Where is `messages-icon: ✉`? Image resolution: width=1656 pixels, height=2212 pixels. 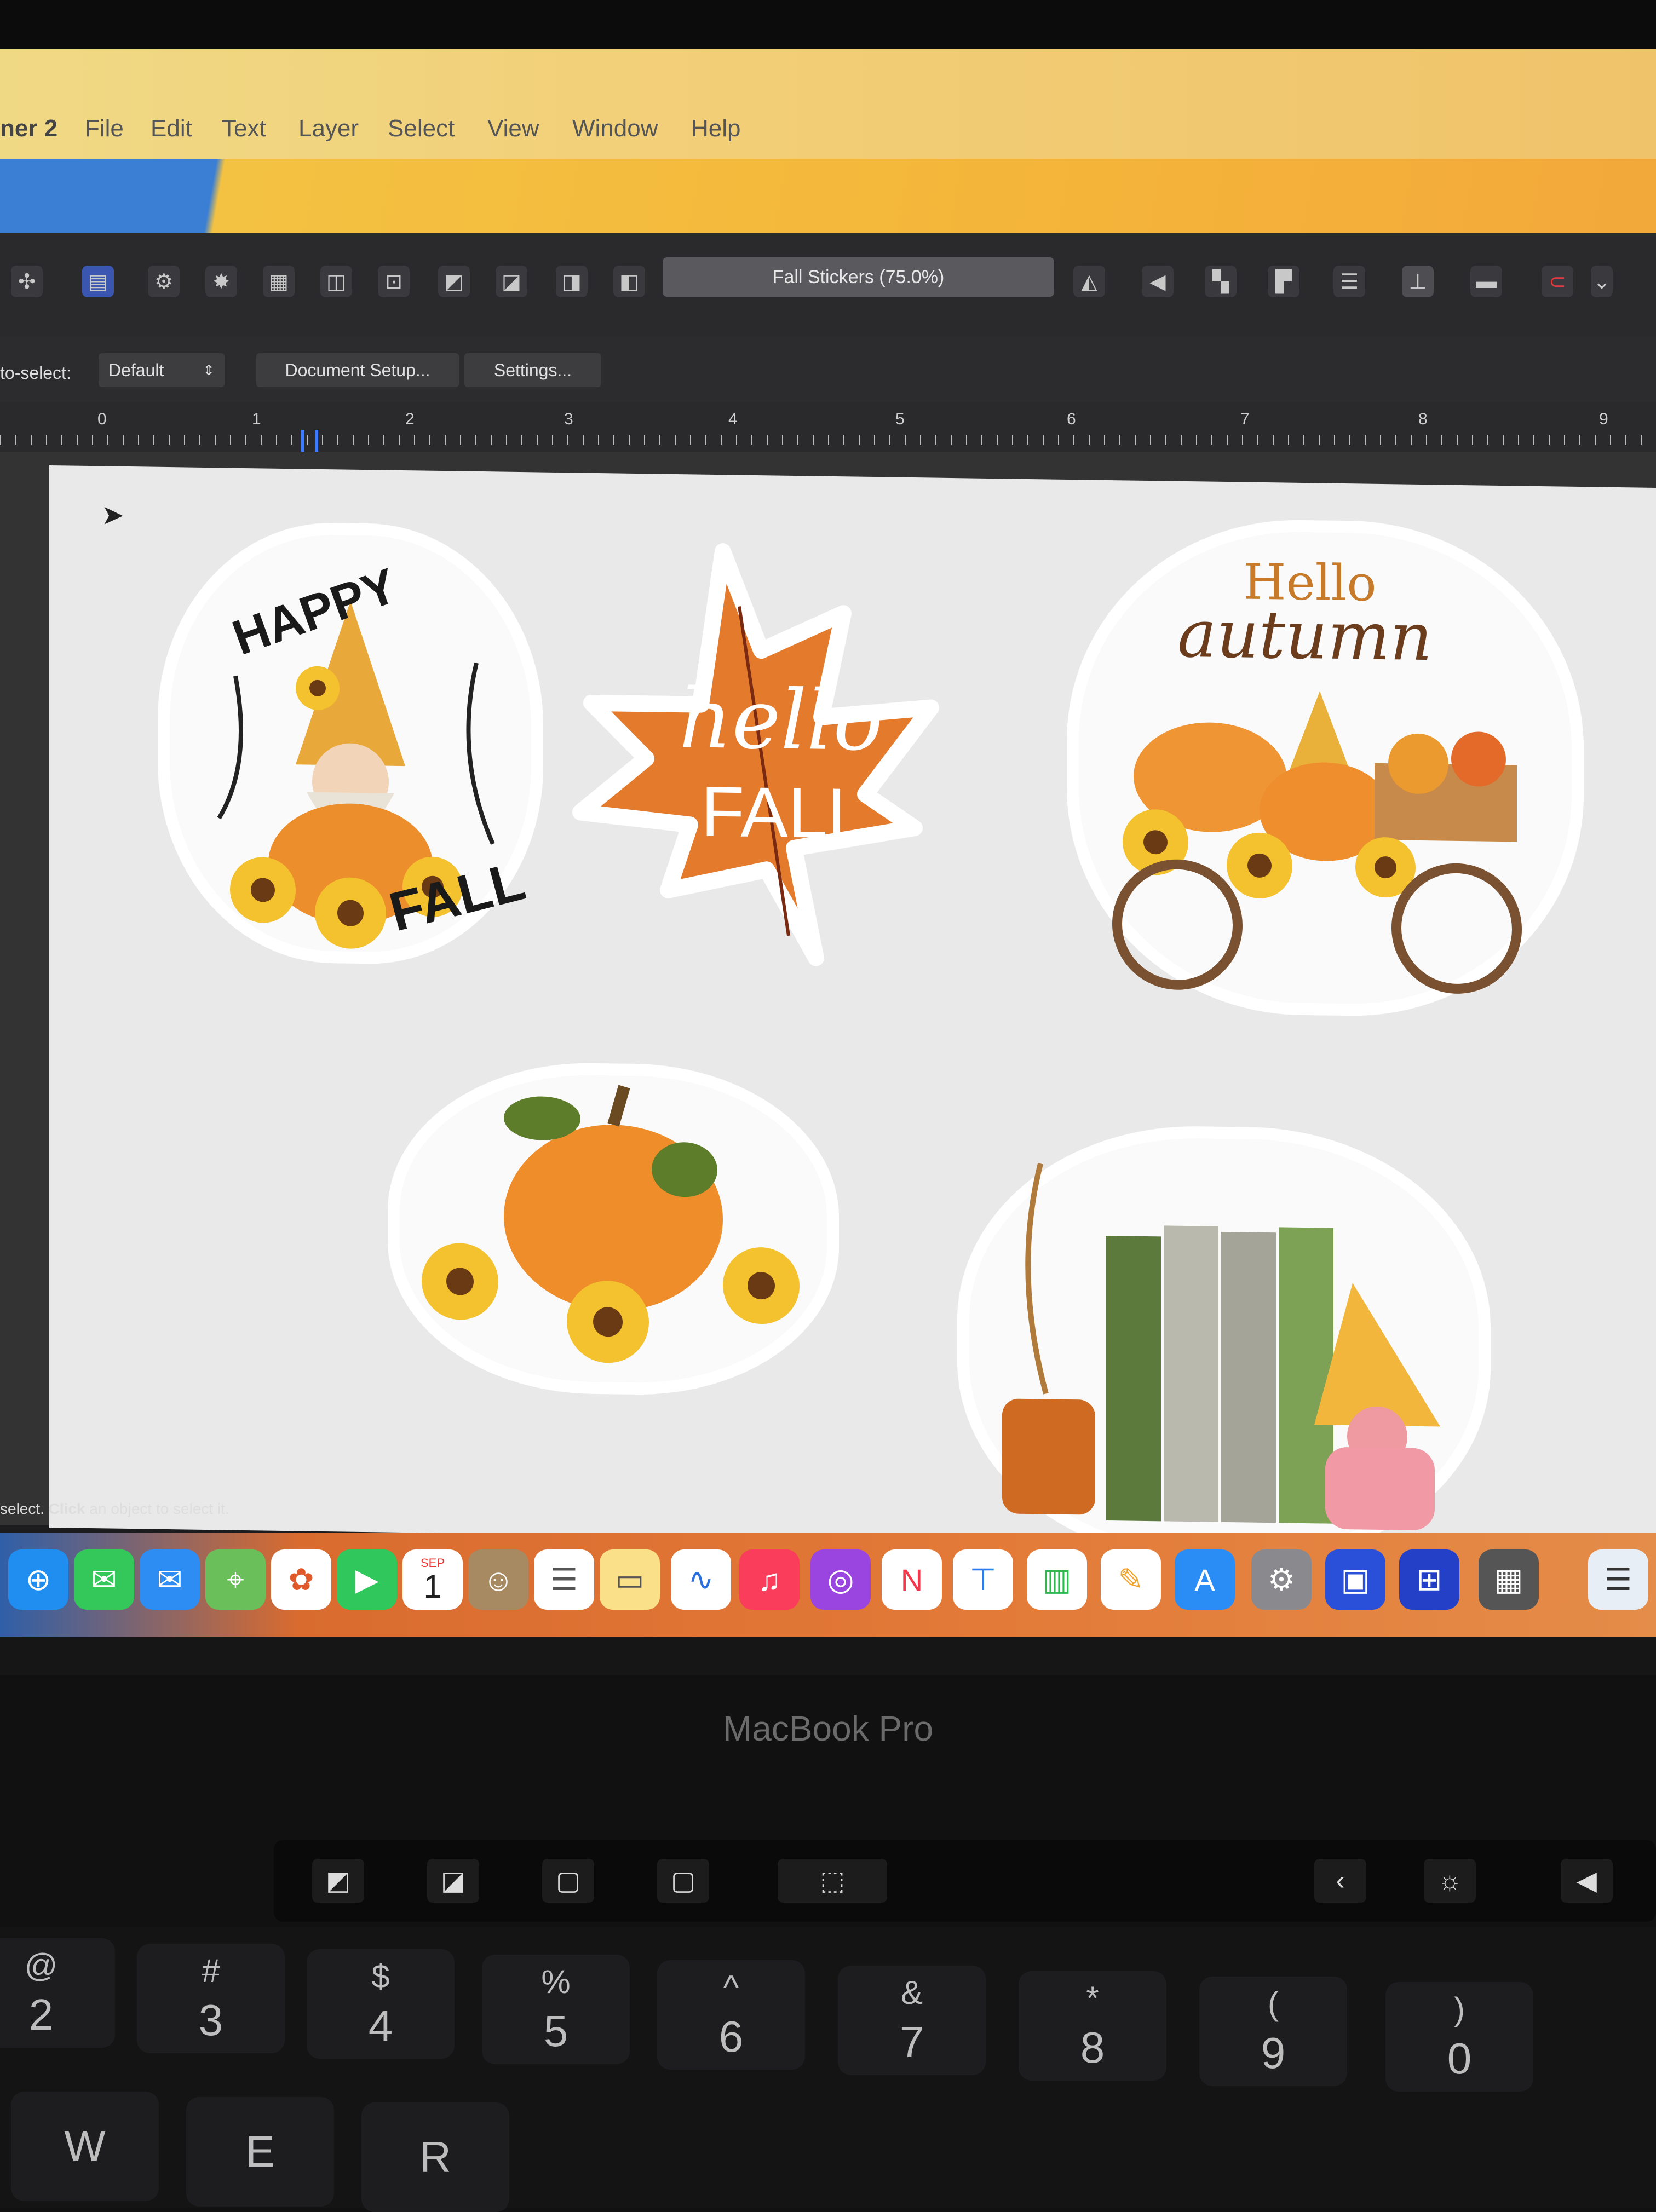
messages-icon: ✉ is located at coordinates (104, 1579).